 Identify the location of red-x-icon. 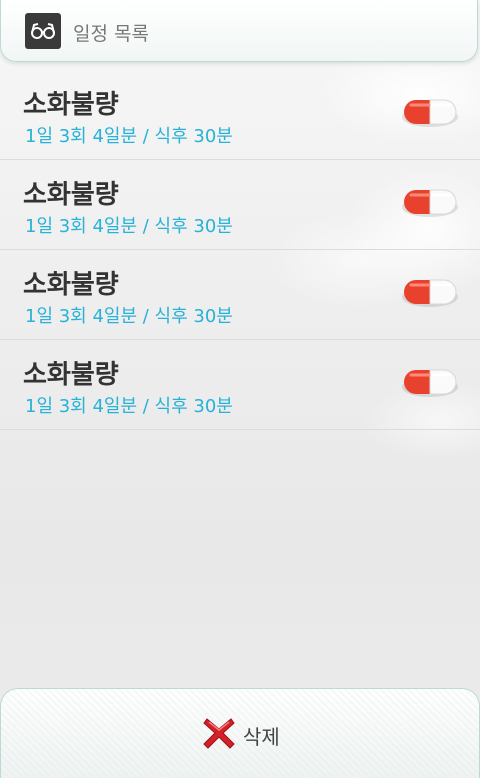
(219, 735).